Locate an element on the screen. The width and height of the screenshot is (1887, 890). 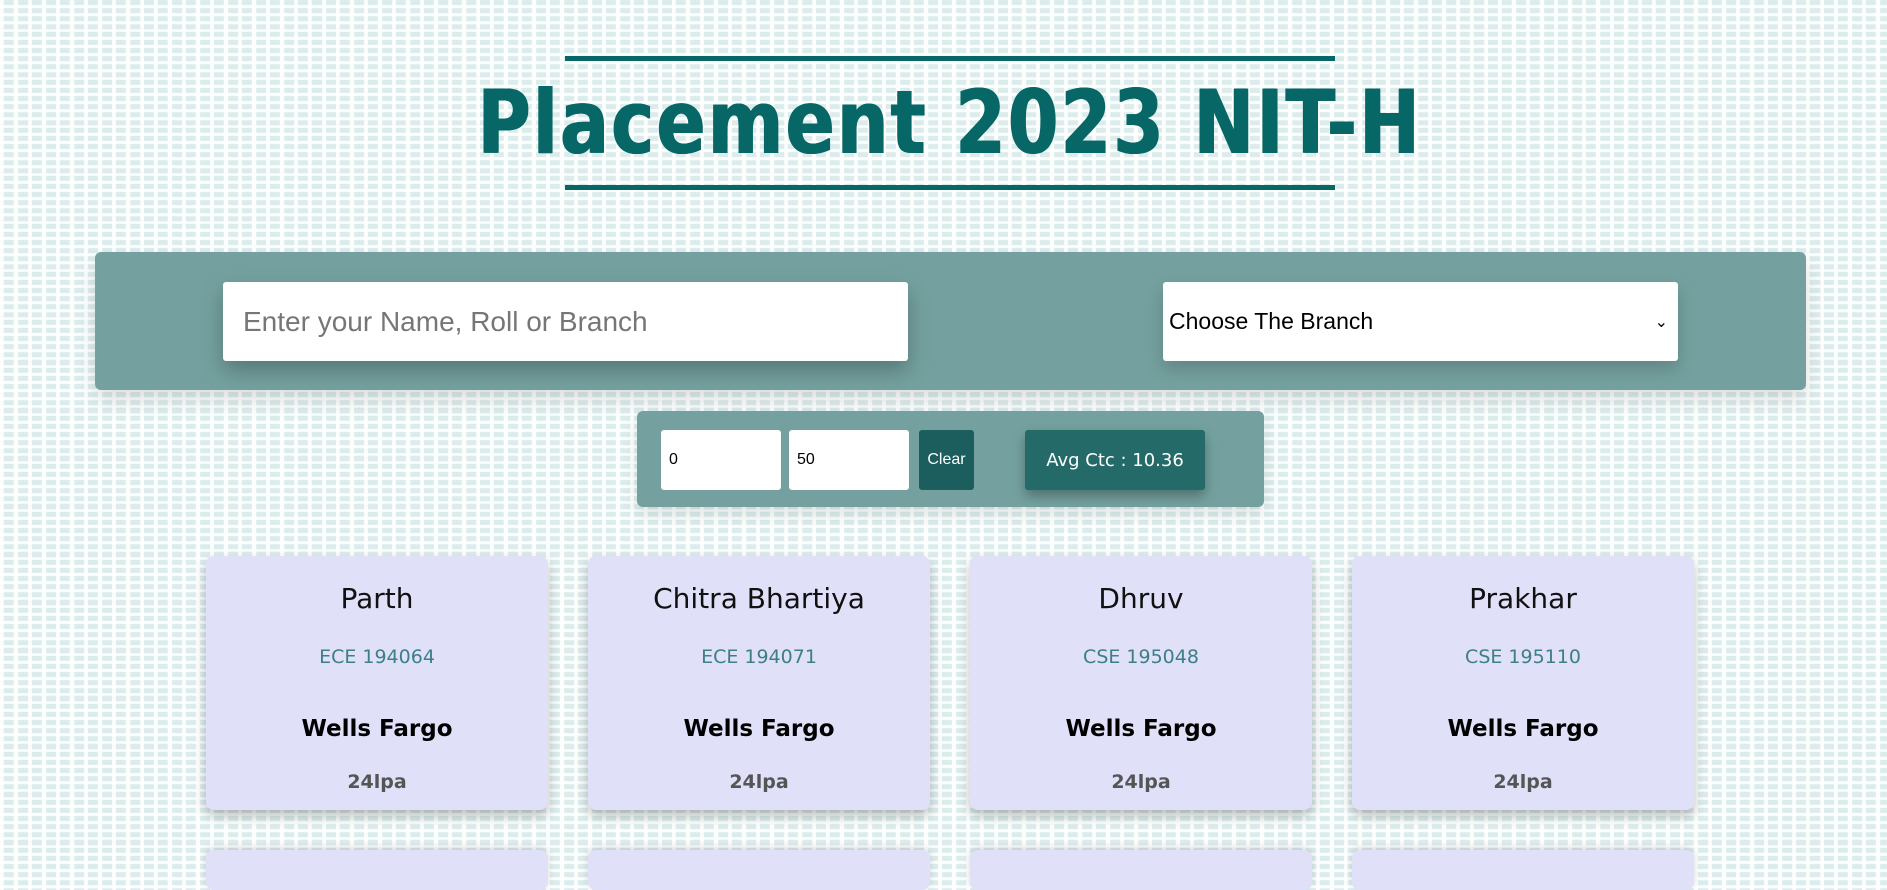
search-panel: Choose The Branch ⌄ is located at coordinates (950, 321).